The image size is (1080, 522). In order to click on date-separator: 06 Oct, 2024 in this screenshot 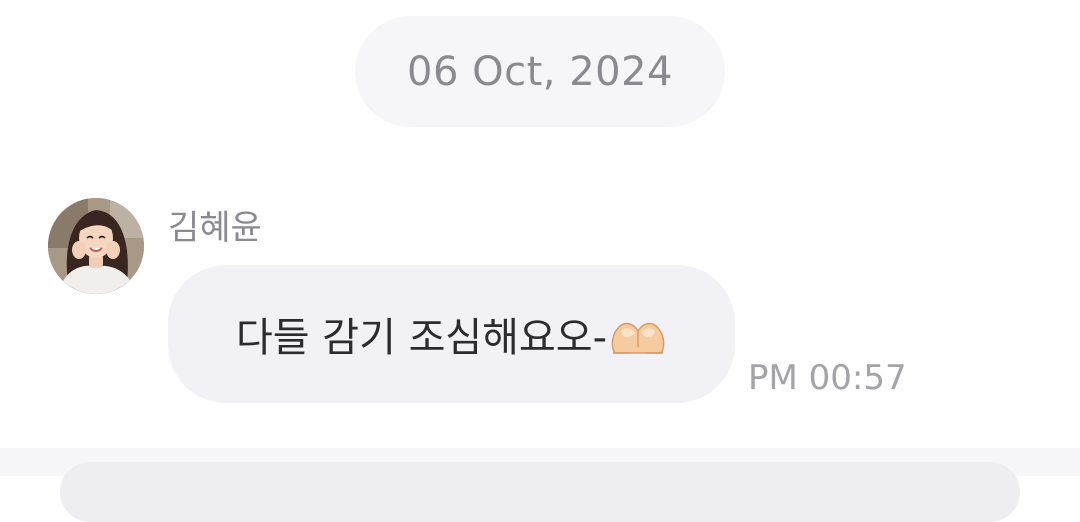, I will do `click(540, 71)`.